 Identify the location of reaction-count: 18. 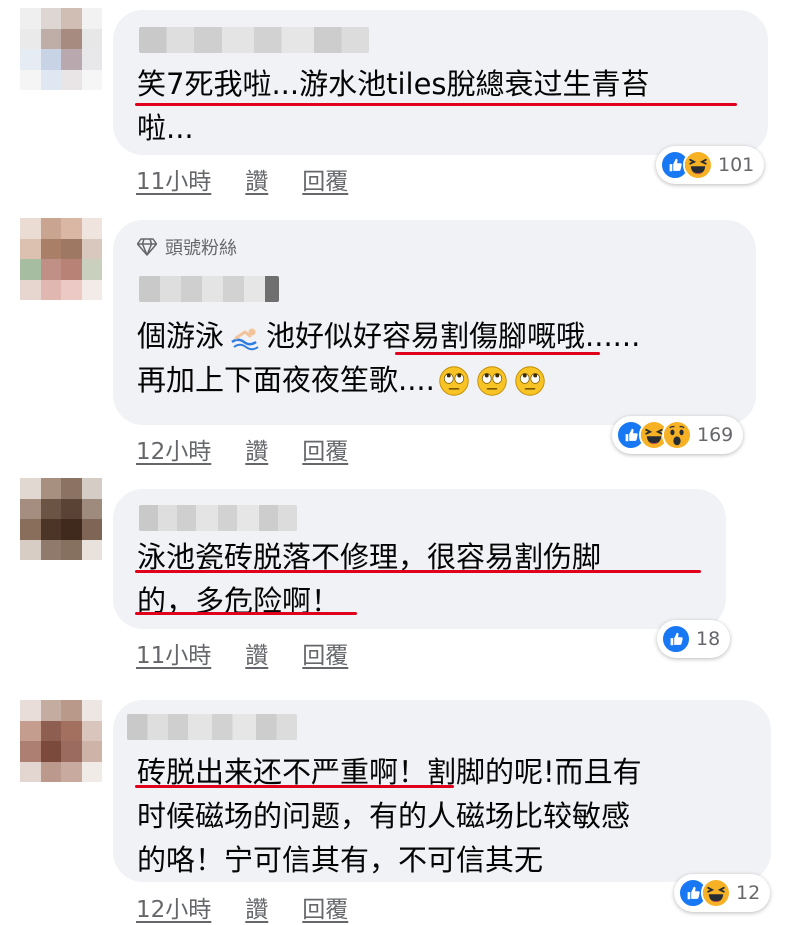
(708, 639).